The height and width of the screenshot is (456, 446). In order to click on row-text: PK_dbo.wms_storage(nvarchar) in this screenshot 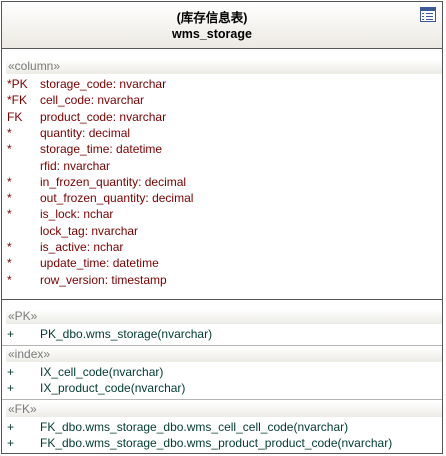, I will do `click(126, 334)`.